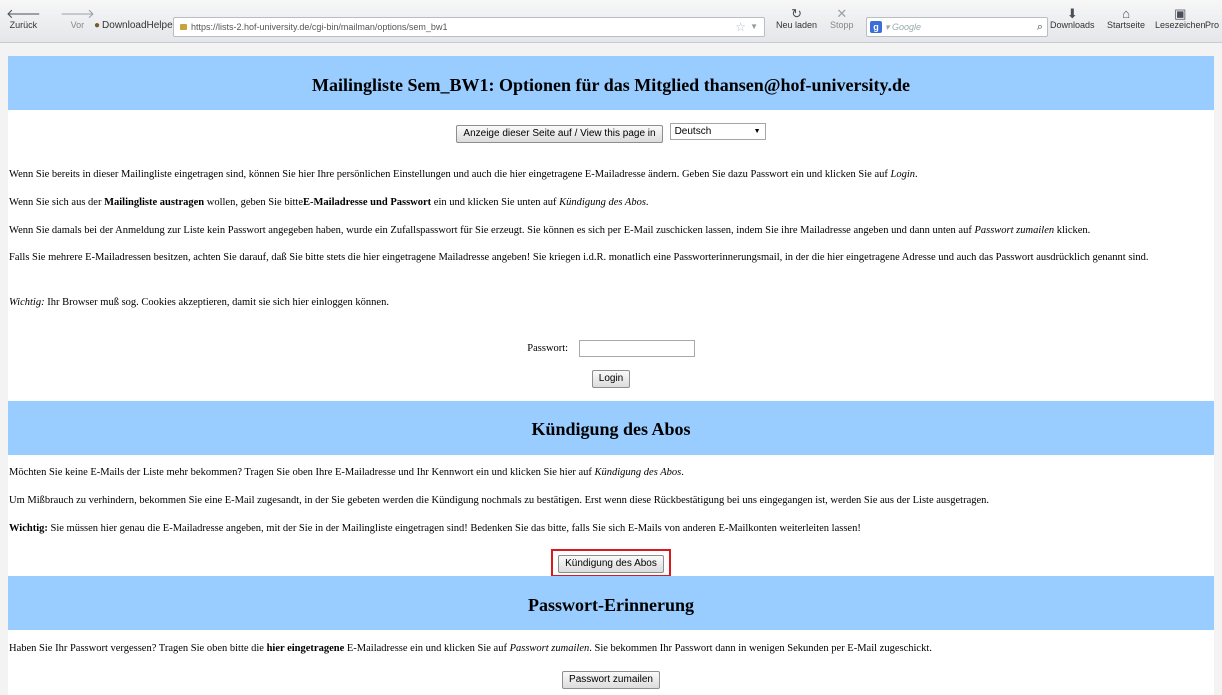 The height and width of the screenshot is (695, 1222). Describe the element at coordinates (548, 348) in the screenshot. I see `password-label: Passwort:` at that location.